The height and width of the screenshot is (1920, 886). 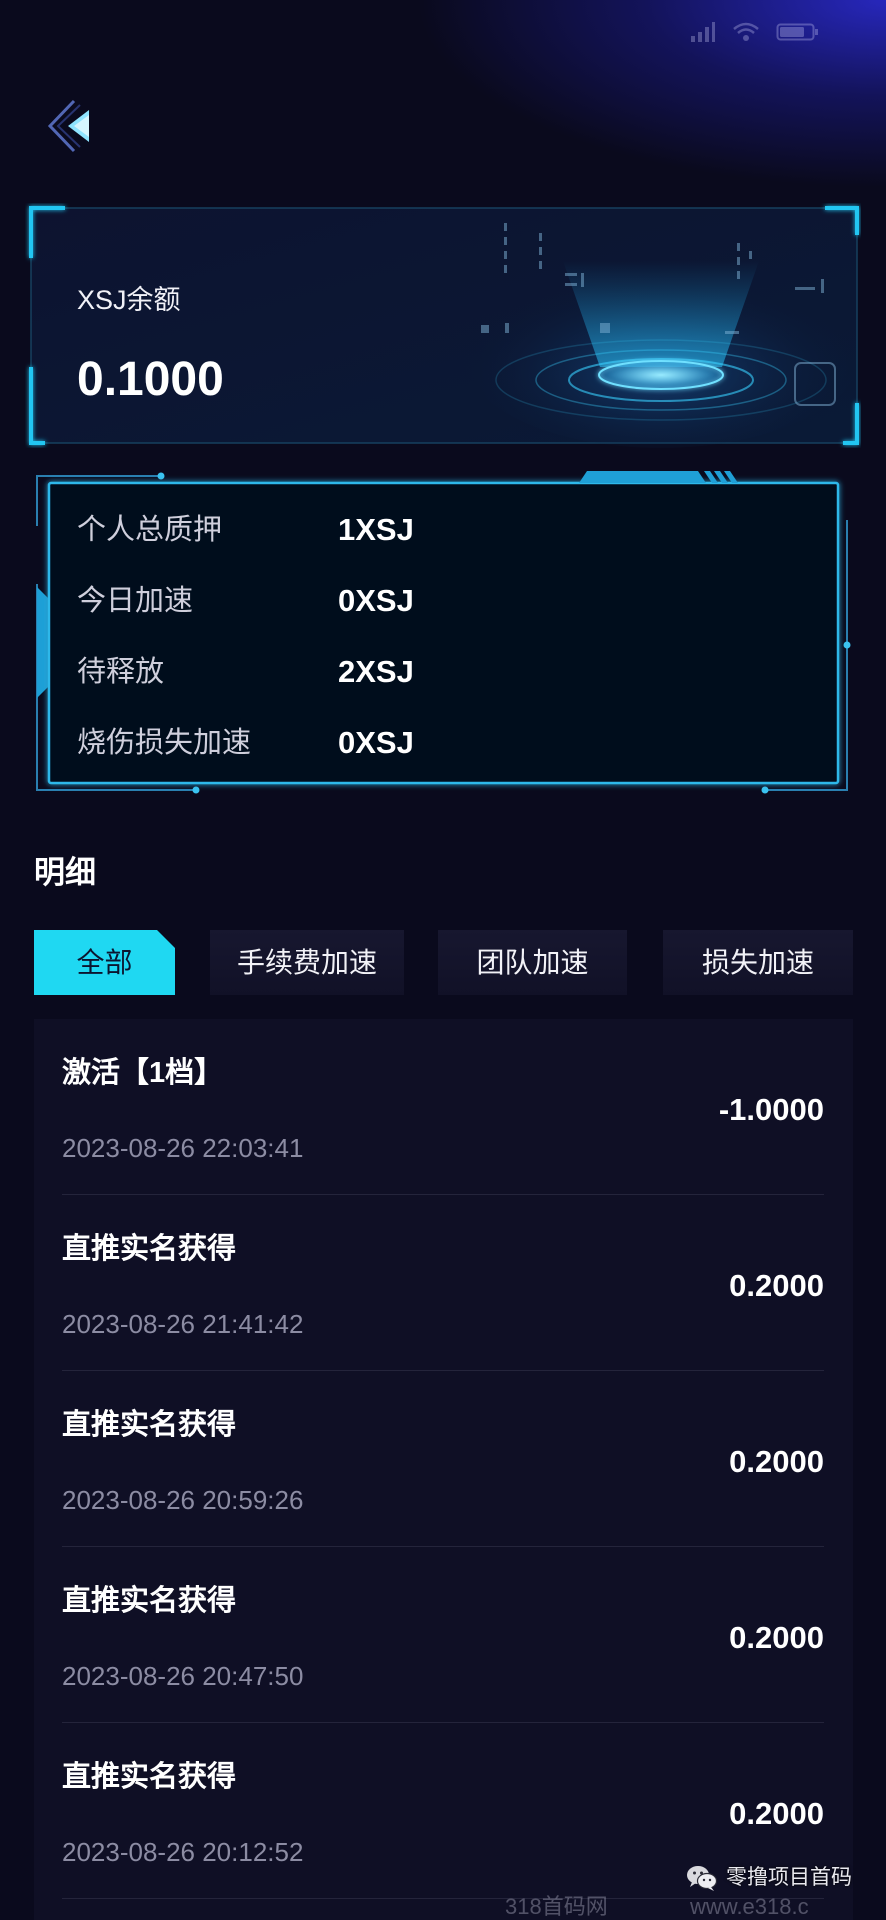 I want to click on wifi-icon, so click(x=746, y=33).